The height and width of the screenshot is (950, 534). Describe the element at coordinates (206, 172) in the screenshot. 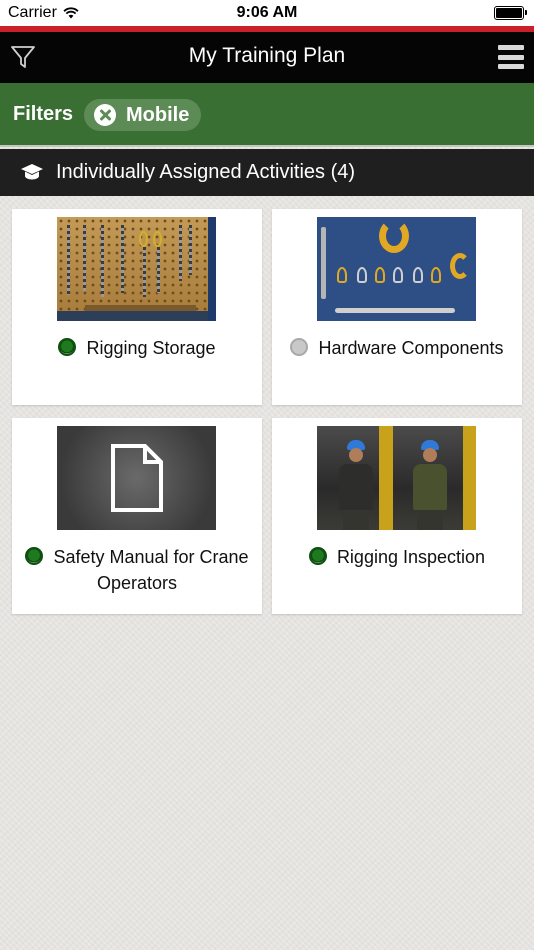

I see `section-title: Individually Assigned Activities (4)` at that location.